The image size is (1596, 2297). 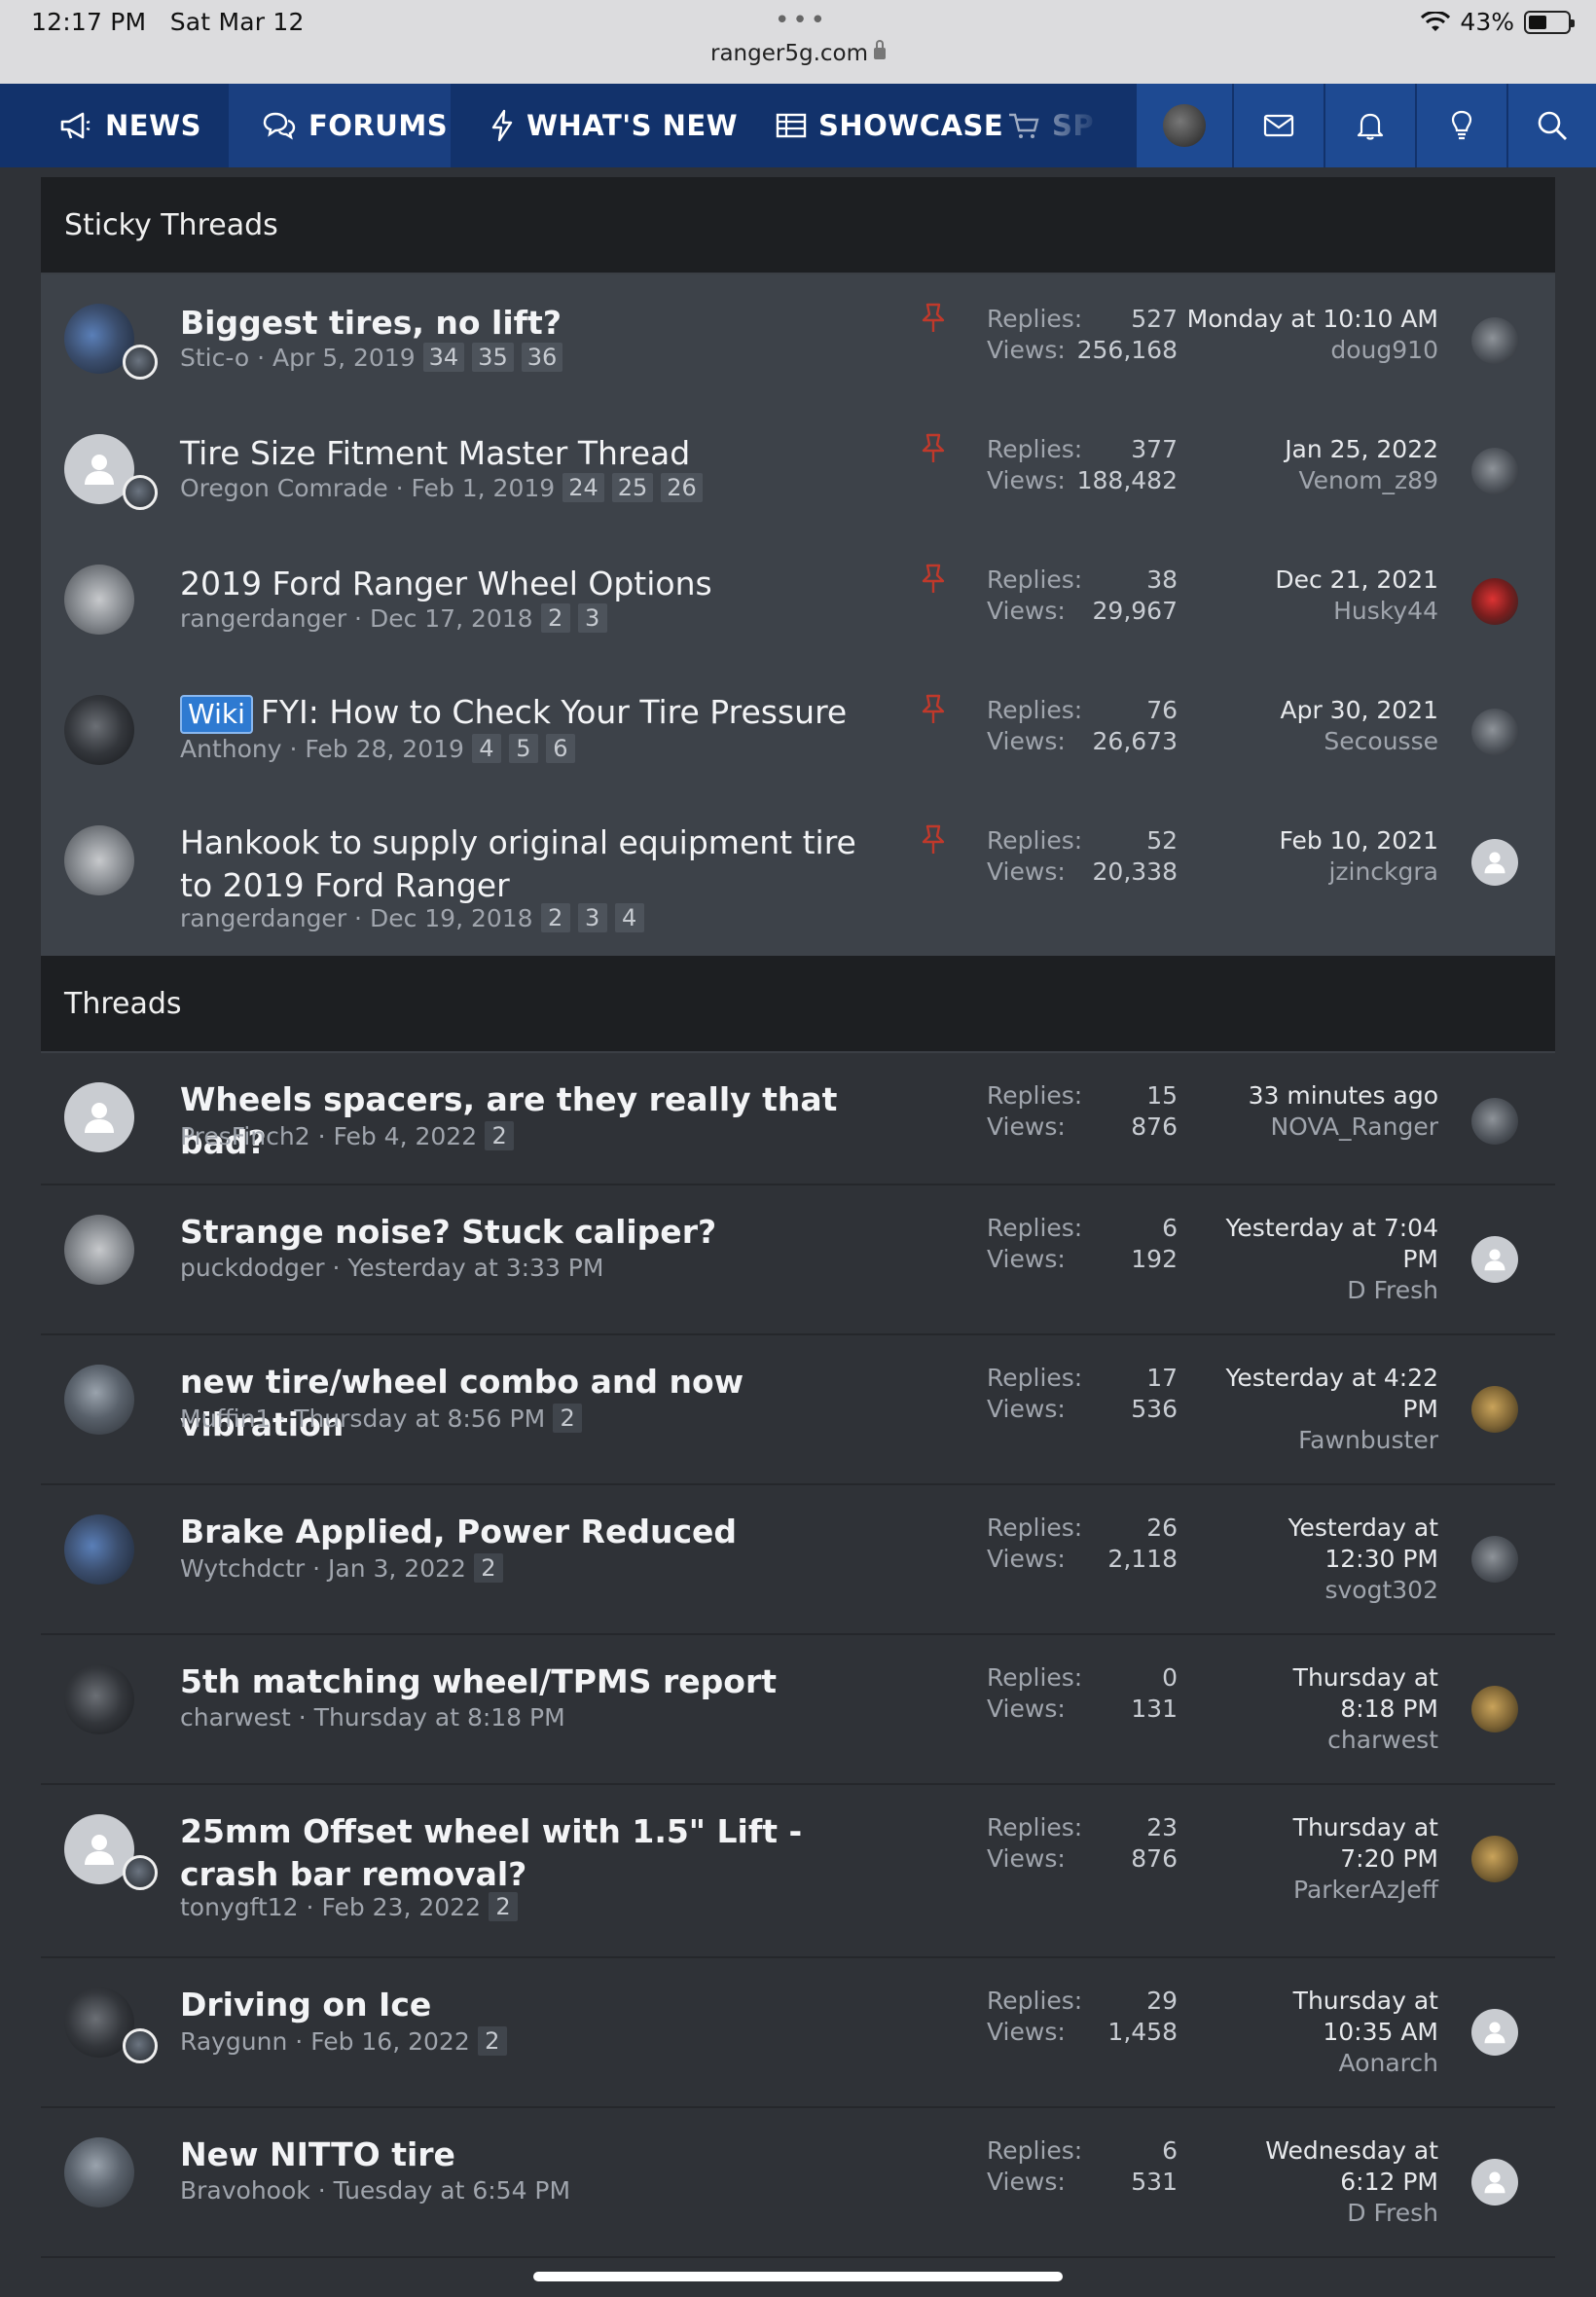 I want to click on last-post-date: Jan 25, 2022, so click(x=1311, y=450).